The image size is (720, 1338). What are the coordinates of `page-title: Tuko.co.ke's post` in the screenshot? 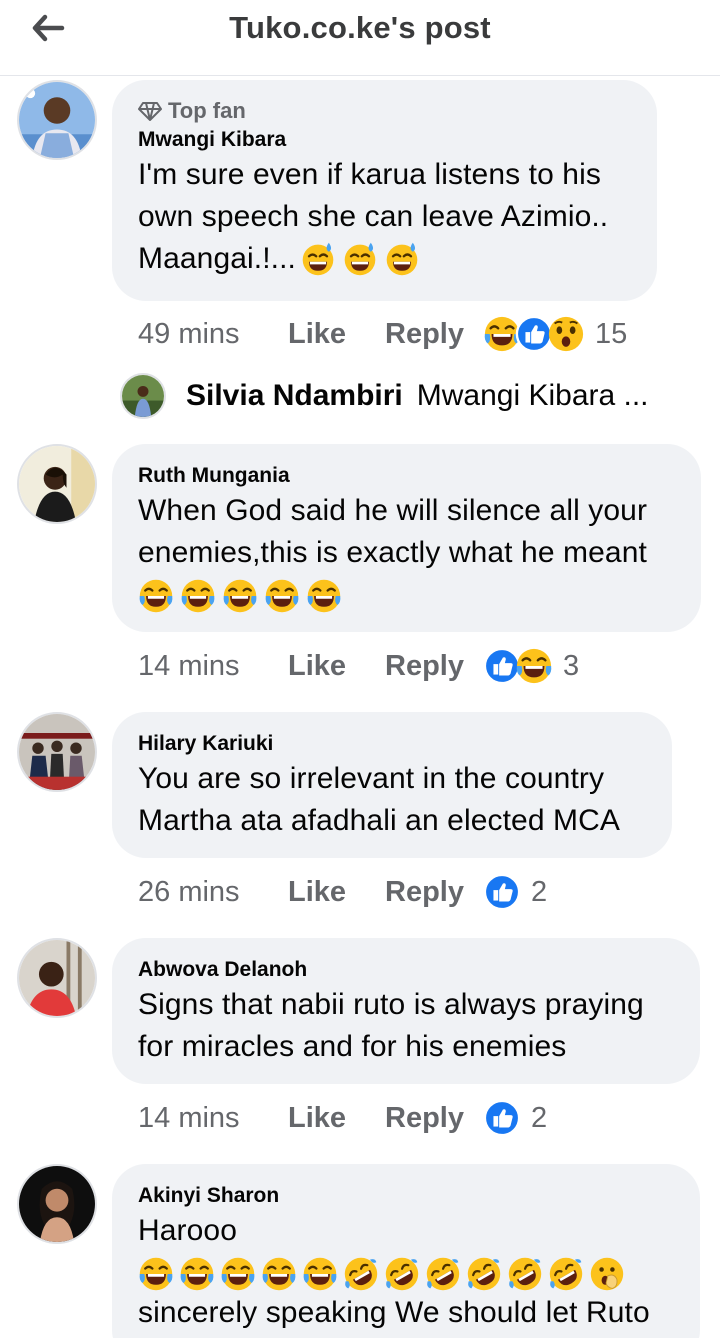 It's located at (360, 27).